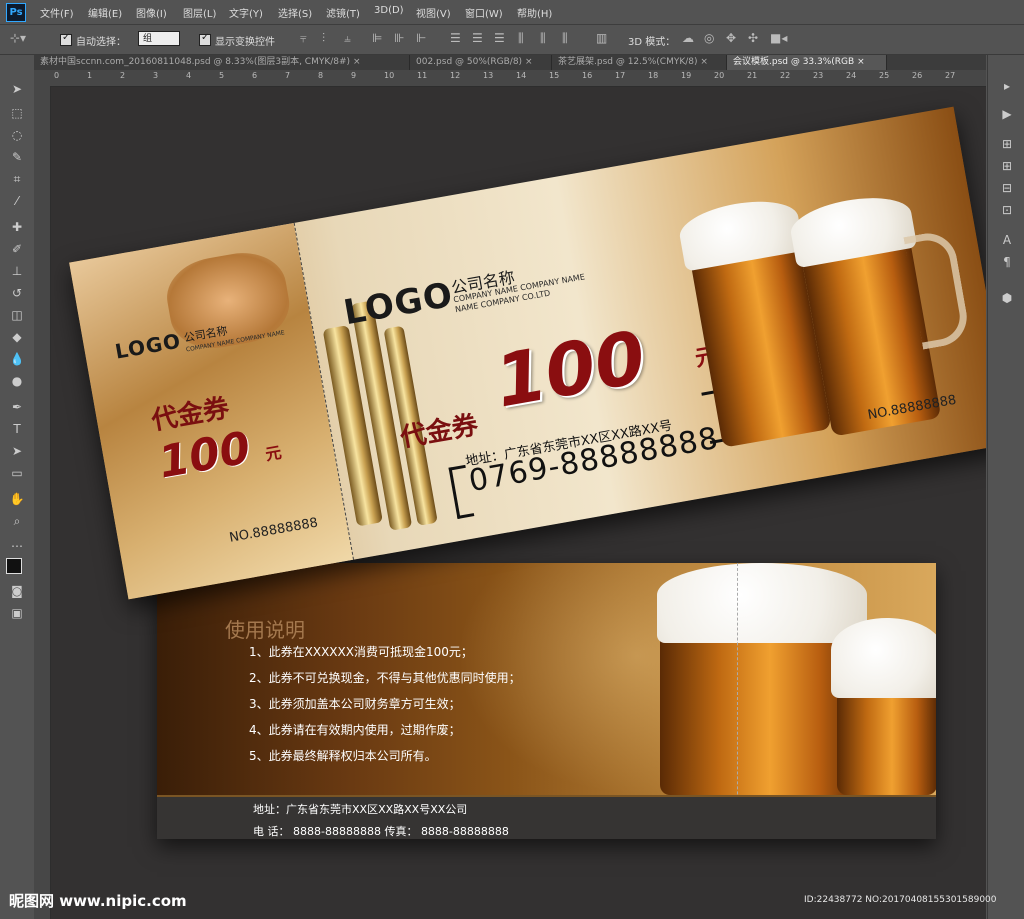 The height and width of the screenshot is (919, 1024). What do you see at coordinates (17, 113) in the screenshot?
I see `marquee-tool-icon: ⬚` at bounding box center [17, 113].